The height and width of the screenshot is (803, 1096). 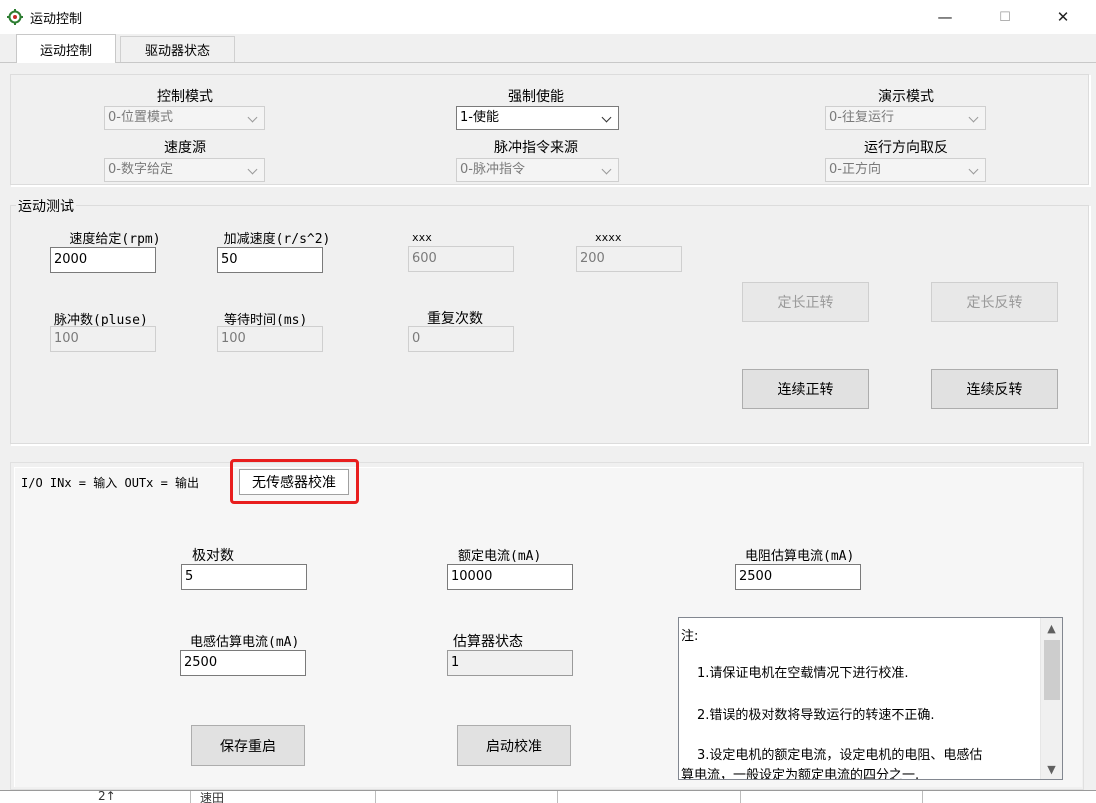 What do you see at coordinates (805, 389) in the screenshot?
I see `continuous-forward-button: 连续正转` at bounding box center [805, 389].